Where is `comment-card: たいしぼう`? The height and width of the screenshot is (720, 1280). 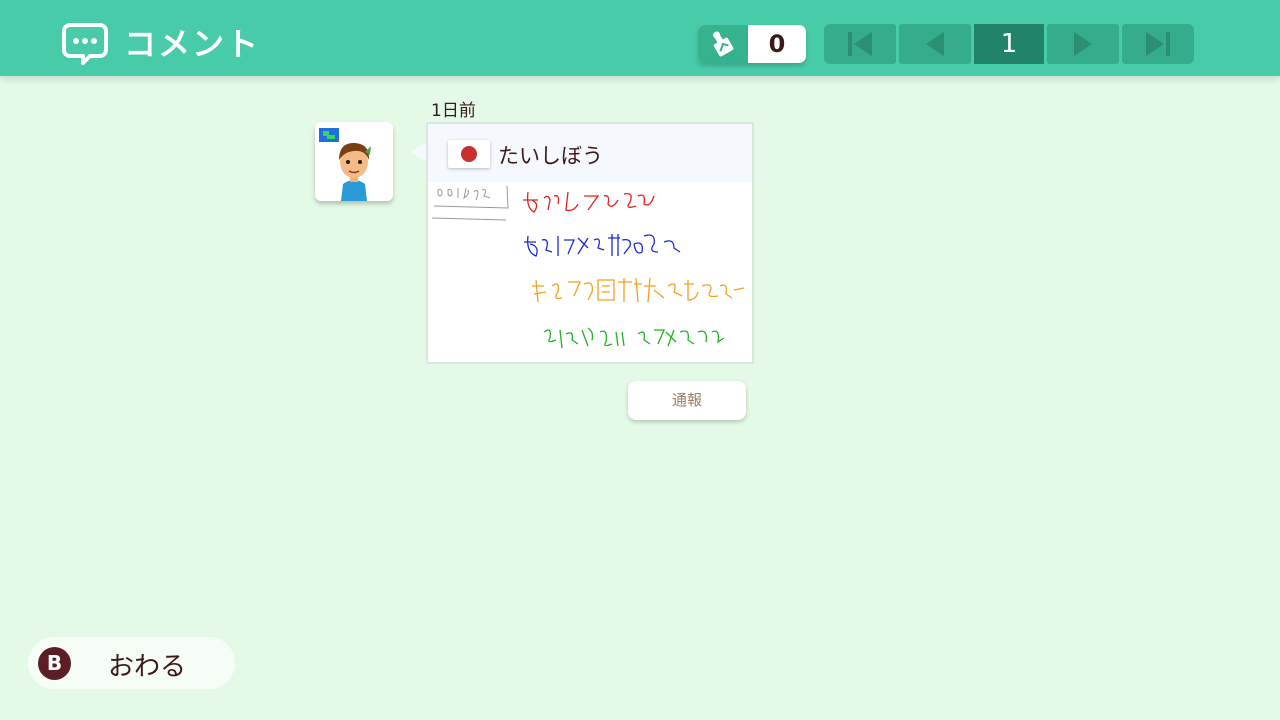 comment-card: たいしぼう is located at coordinates (590, 243).